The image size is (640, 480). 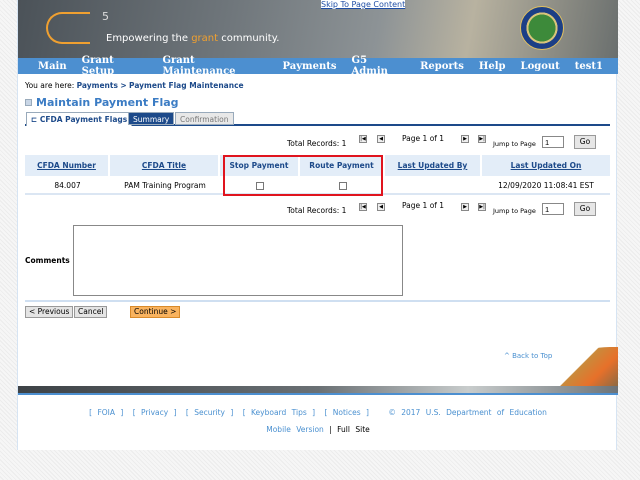 What do you see at coordinates (379, 66) in the screenshot?
I see `nav-g5-admin: G5 Admin` at bounding box center [379, 66].